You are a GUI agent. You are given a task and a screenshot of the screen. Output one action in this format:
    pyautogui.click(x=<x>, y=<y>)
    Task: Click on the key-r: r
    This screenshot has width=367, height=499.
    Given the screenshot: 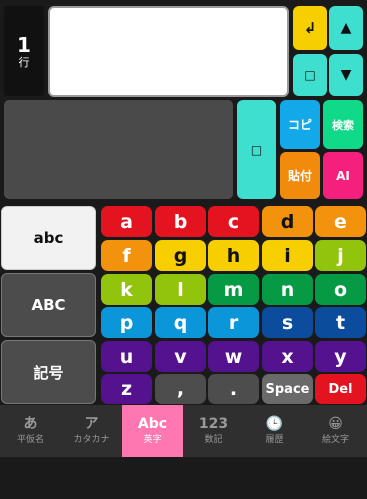 What is the action you would take?
    pyautogui.click(x=233, y=322)
    